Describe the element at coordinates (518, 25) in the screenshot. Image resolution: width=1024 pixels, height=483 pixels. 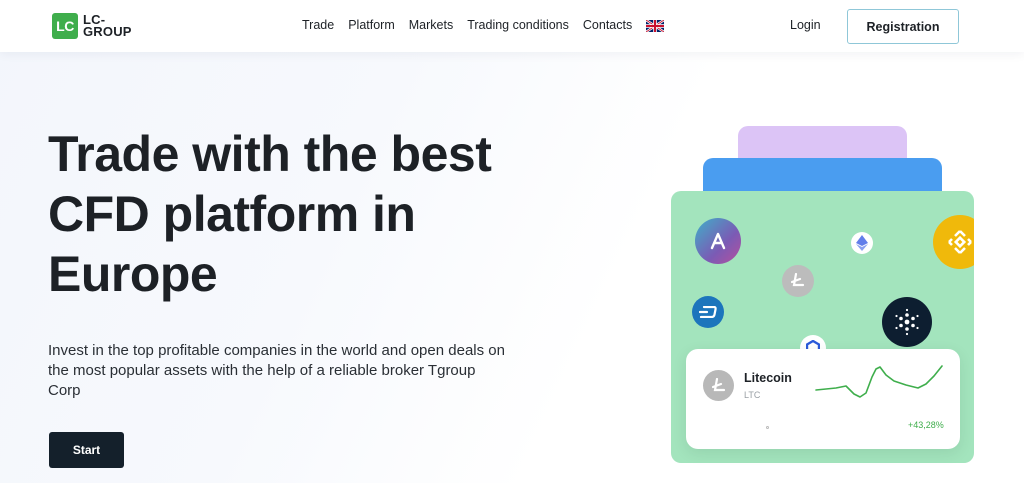
I see `nav-item-trading-conditions: Trading conditions` at that location.